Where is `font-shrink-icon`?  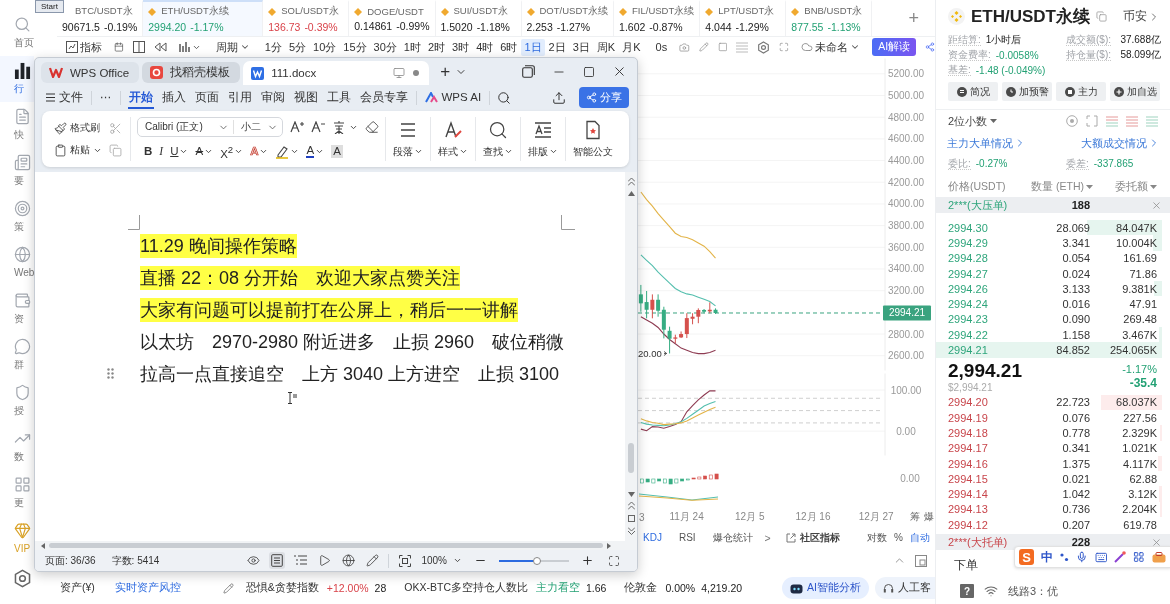 font-shrink-icon is located at coordinates (318, 127).